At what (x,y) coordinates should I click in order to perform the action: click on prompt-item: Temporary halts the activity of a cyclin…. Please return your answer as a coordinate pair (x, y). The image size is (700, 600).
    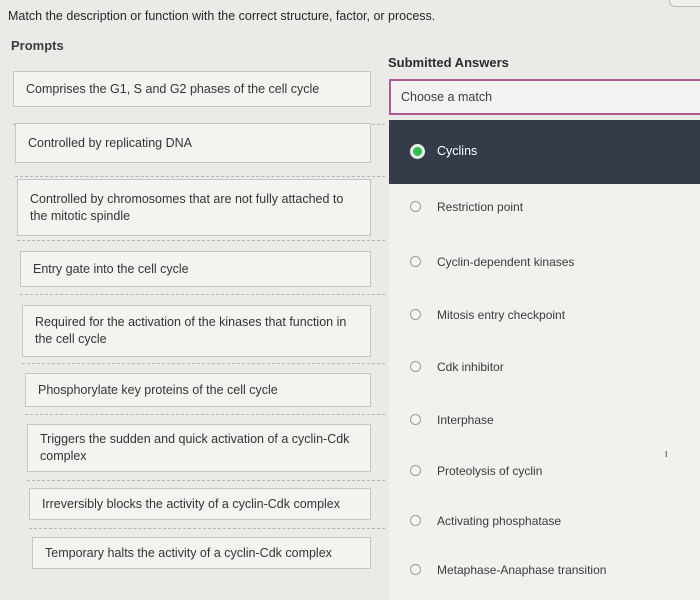
    Looking at the image, I should click on (201, 553).